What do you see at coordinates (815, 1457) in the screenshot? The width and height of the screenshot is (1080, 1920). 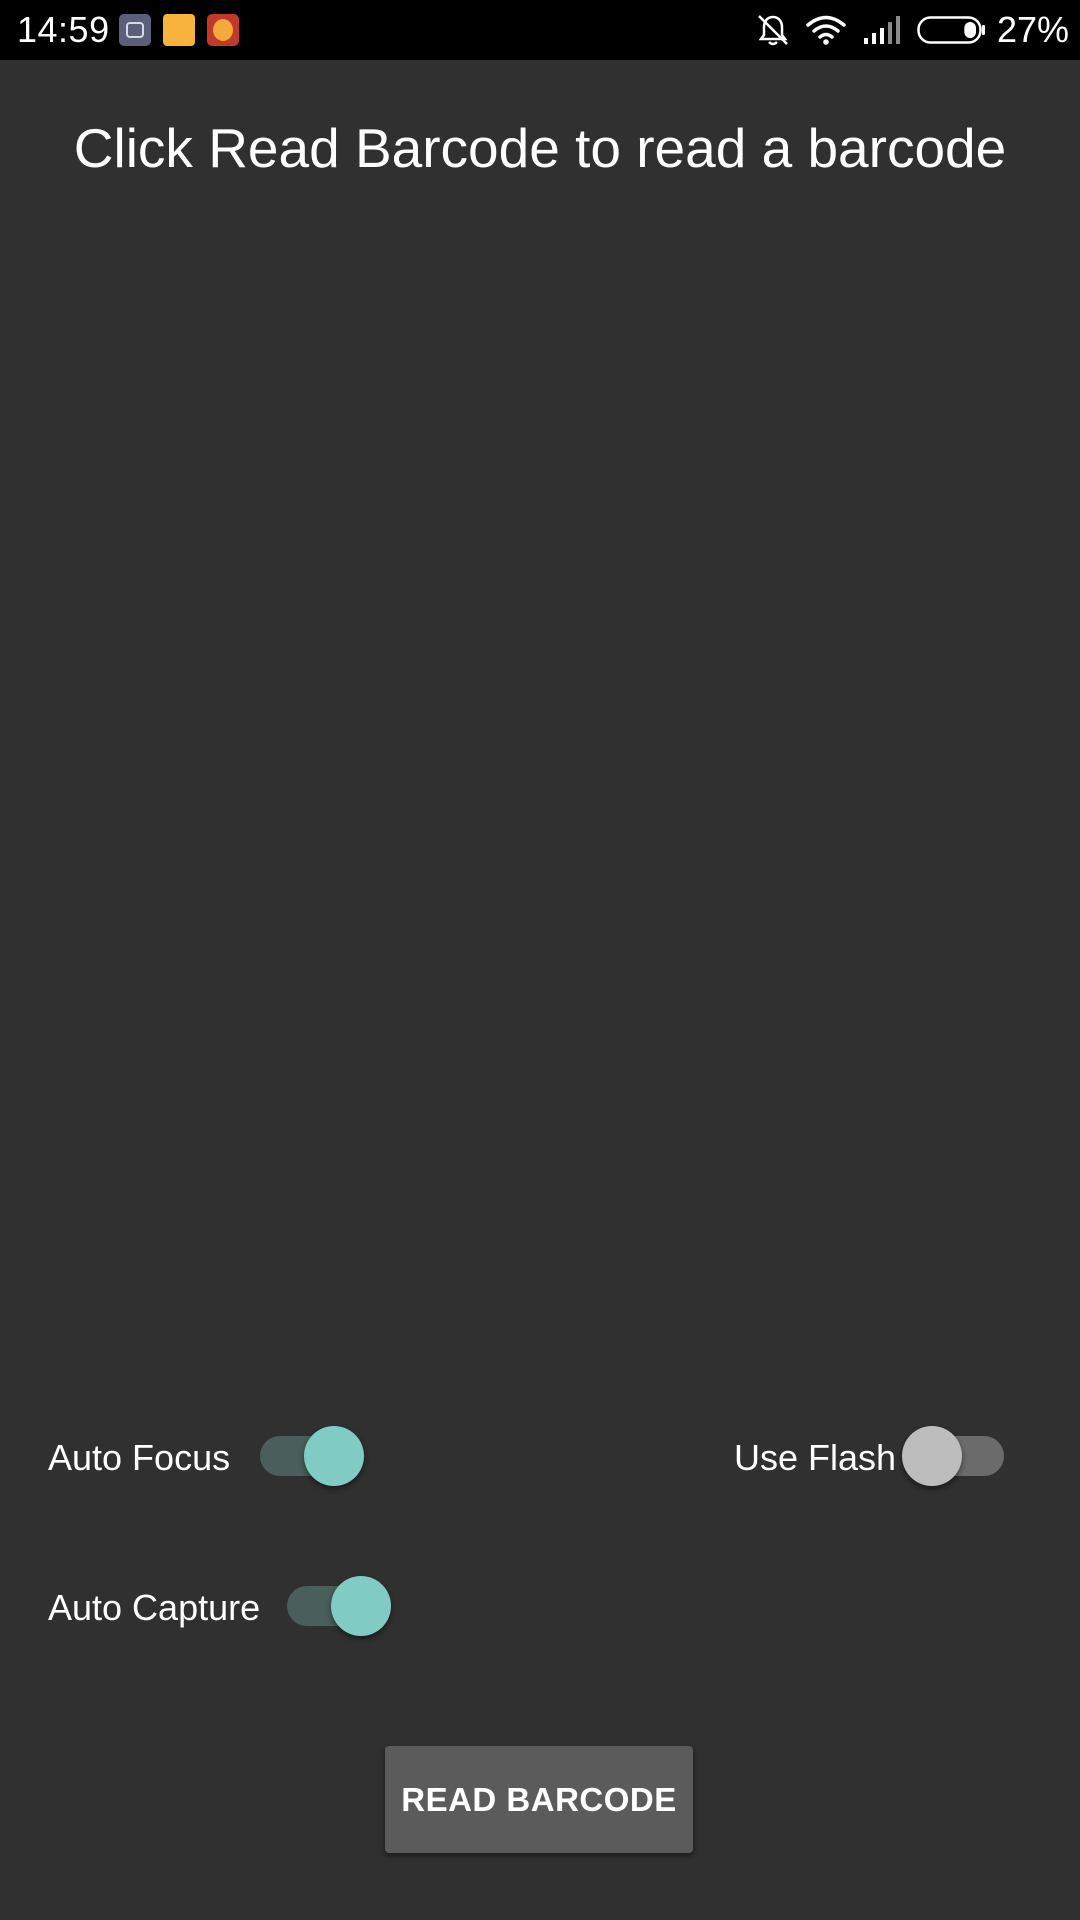 I see `use-flash-label: Use Flash` at bounding box center [815, 1457].